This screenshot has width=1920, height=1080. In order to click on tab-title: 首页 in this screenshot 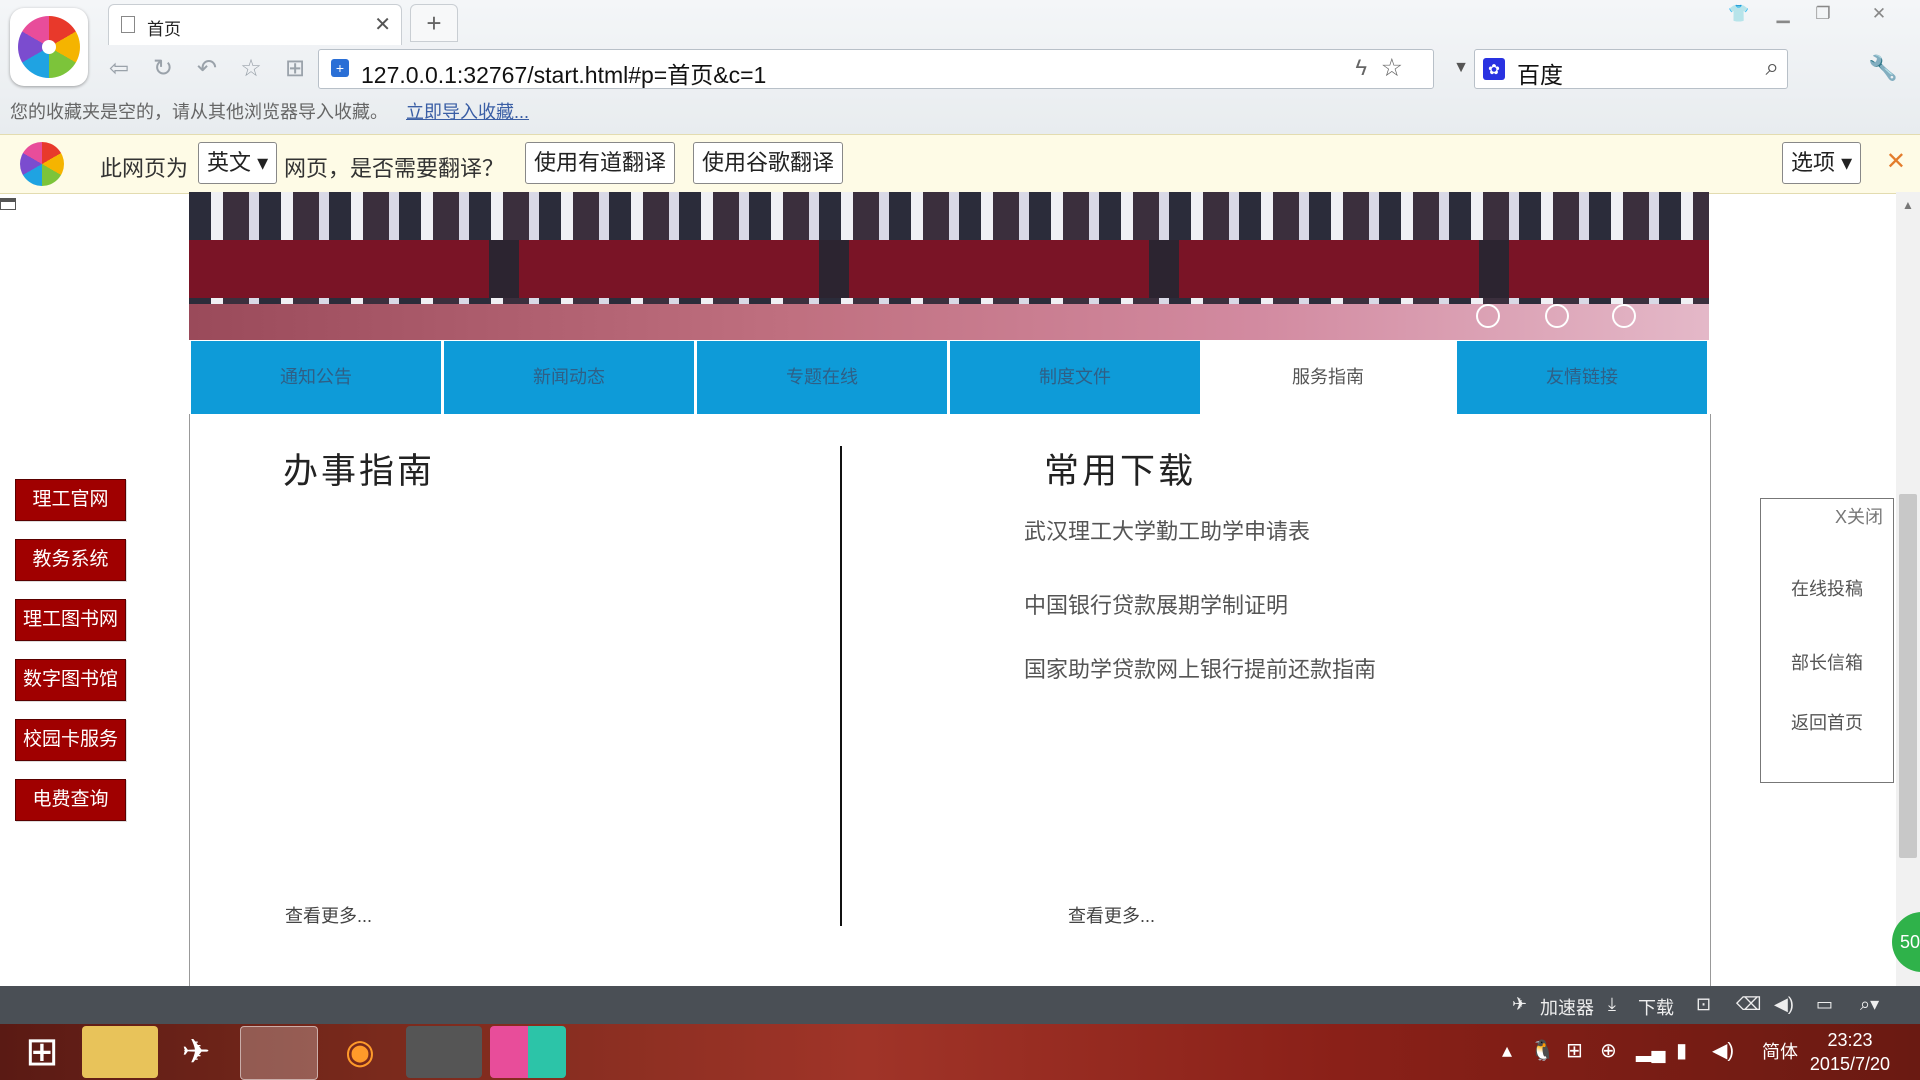, I will do `click(164, 29)`.